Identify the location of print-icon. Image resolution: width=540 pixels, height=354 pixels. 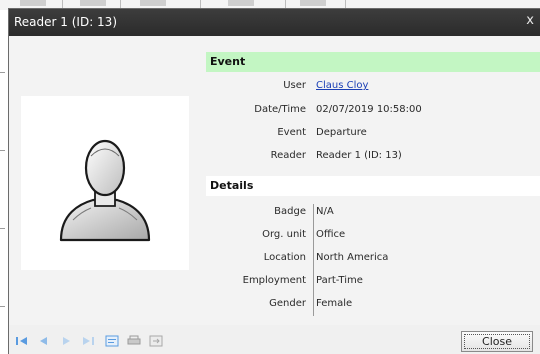
(134, 341).